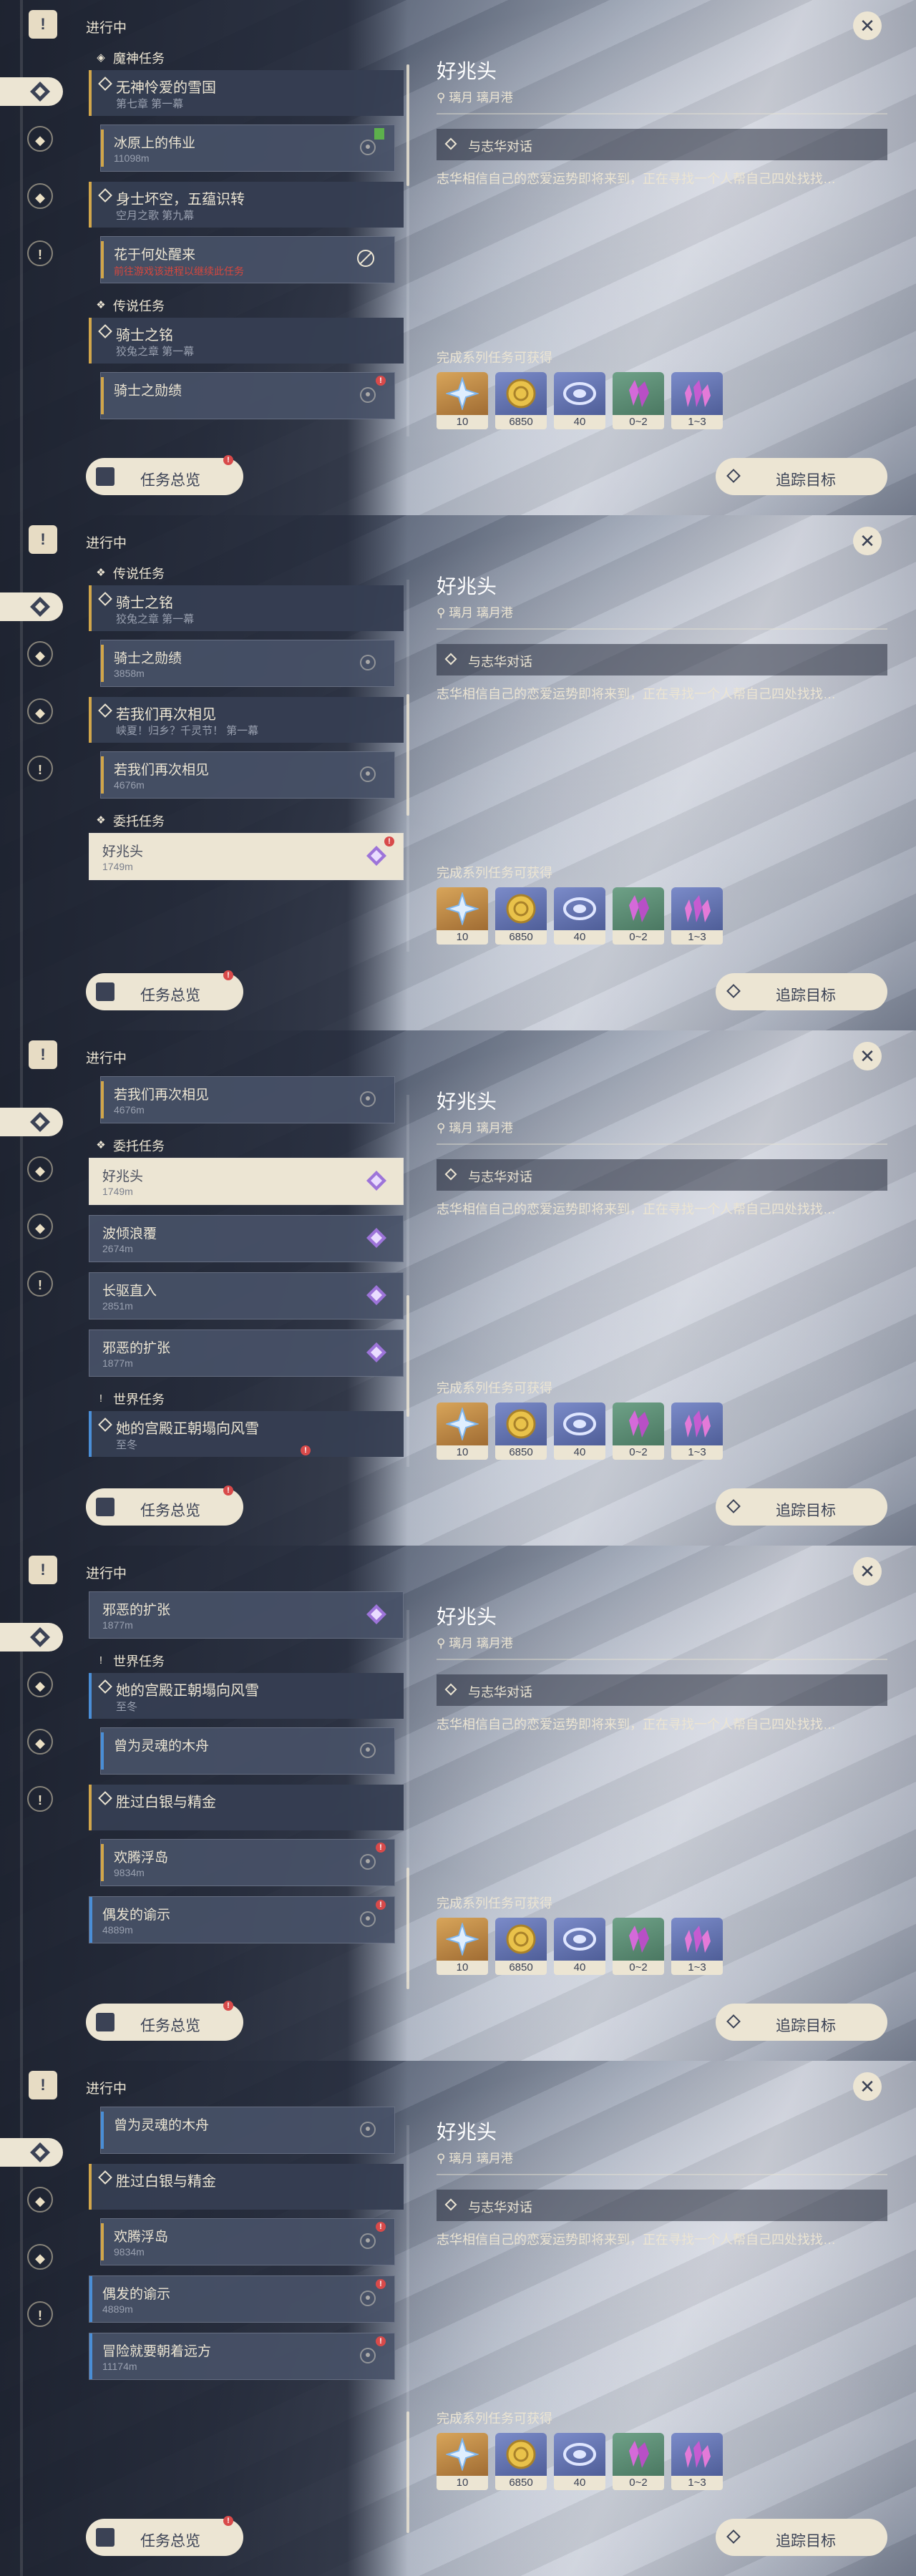  Describe the element at coordinates (246, 720) in the screenshot. I see `quest-chapter-row: 若我们再次相见 峡夏！归乡？千灵节！ 第一幕` at that location.